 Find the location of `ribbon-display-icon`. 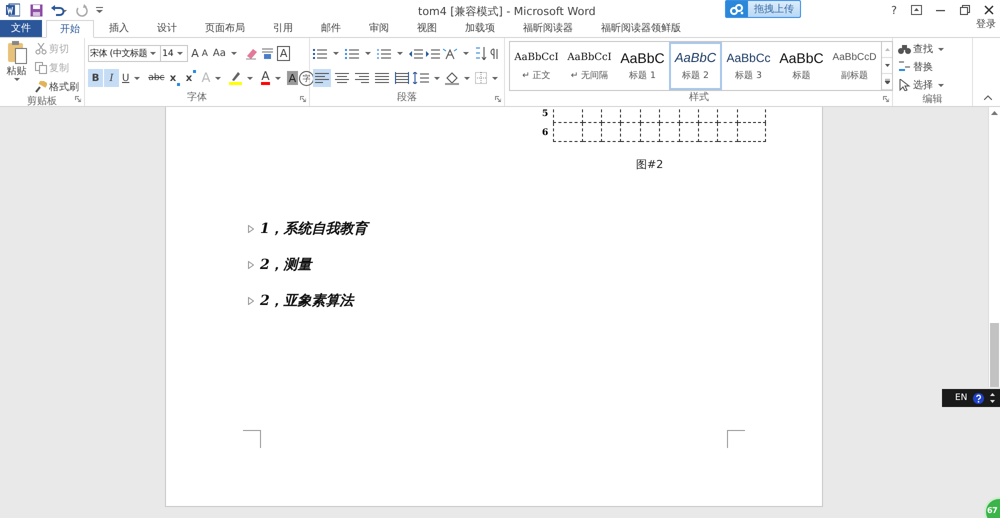

ribbon-display-icon is located at coordinates (916, 10).